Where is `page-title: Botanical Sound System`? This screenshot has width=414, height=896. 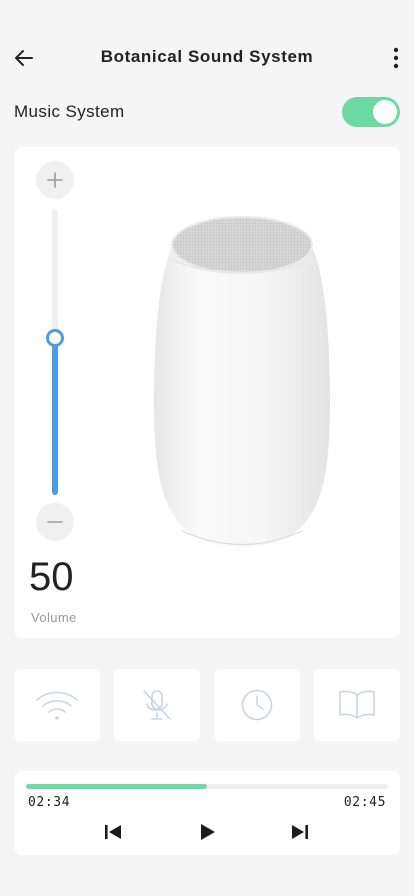
page-title: Botanical Sound System is located at coordinates (207, 56).